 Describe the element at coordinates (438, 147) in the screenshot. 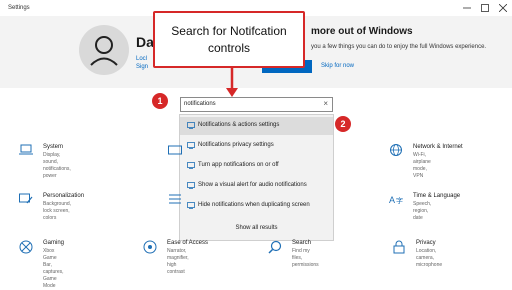

I see `tile-title: Network & Internet` at that location.